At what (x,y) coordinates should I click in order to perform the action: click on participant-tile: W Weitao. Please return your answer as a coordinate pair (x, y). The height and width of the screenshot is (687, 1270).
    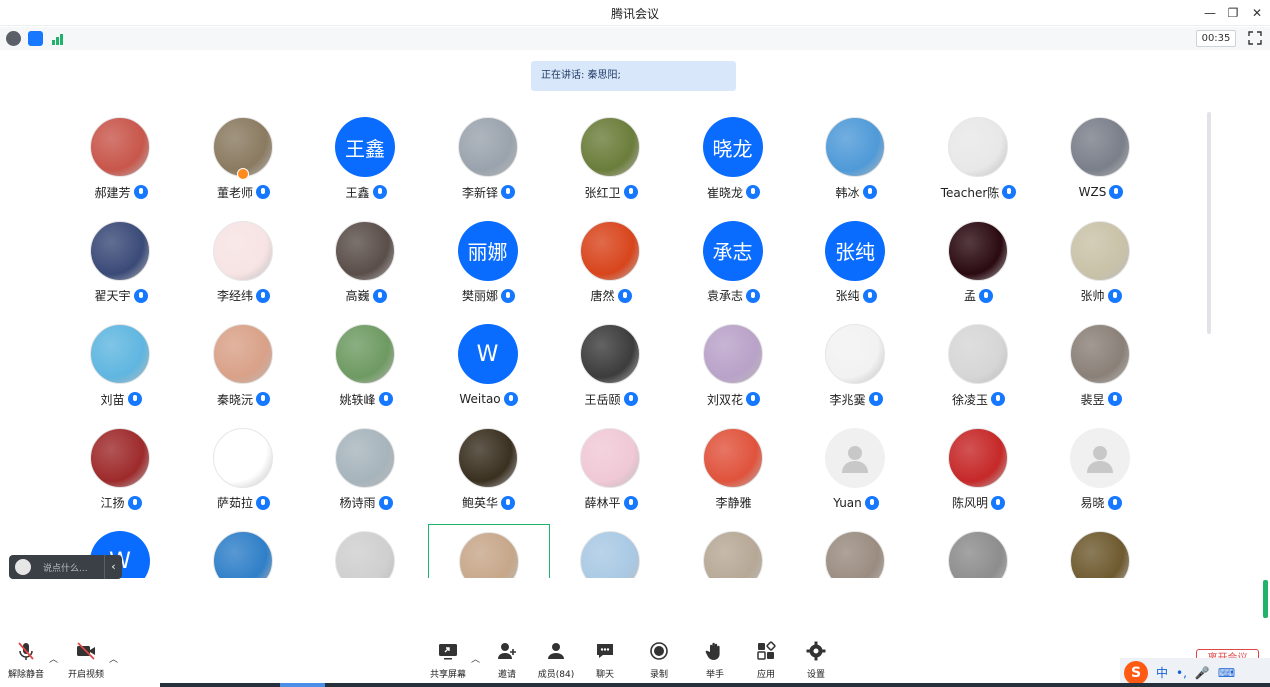
    Looking at the image, I should click on (489, 368).